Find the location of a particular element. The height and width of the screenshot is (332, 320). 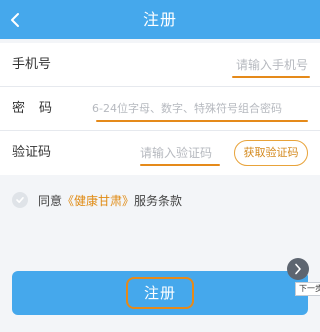

get-code-button: 获取验证码 is located at coordinates (271, 153).